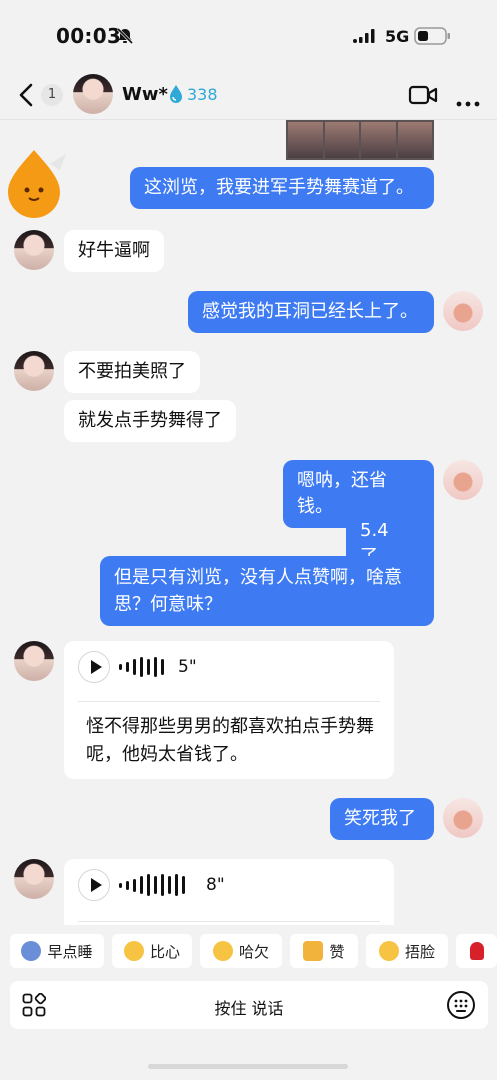 Image resolution: width=497 pixels, height=1080 pixels. I want to click on thumbs-up-emoji-icon, so click(313, 951).